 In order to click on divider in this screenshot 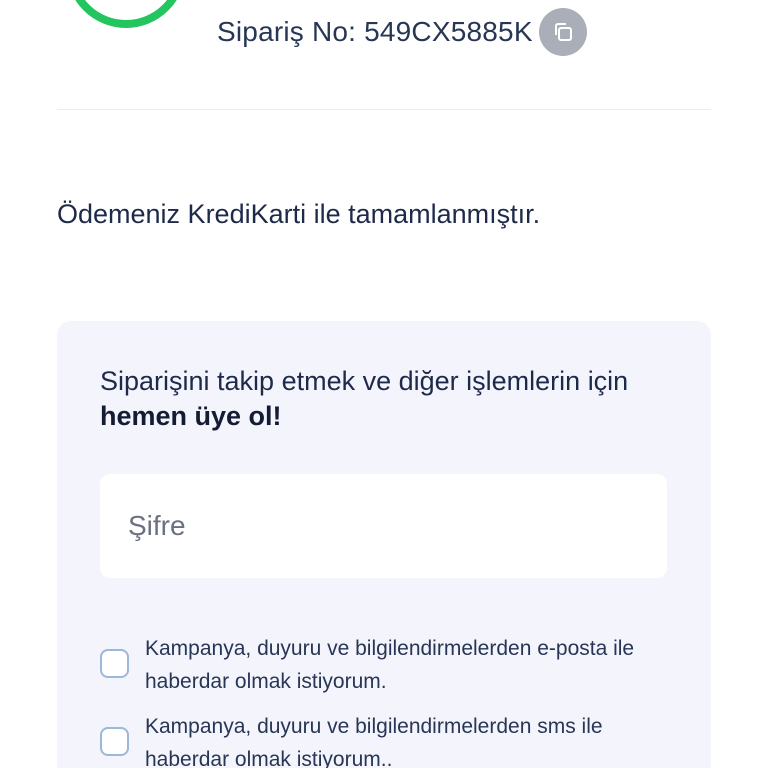, I will do `click(384, 109)`.